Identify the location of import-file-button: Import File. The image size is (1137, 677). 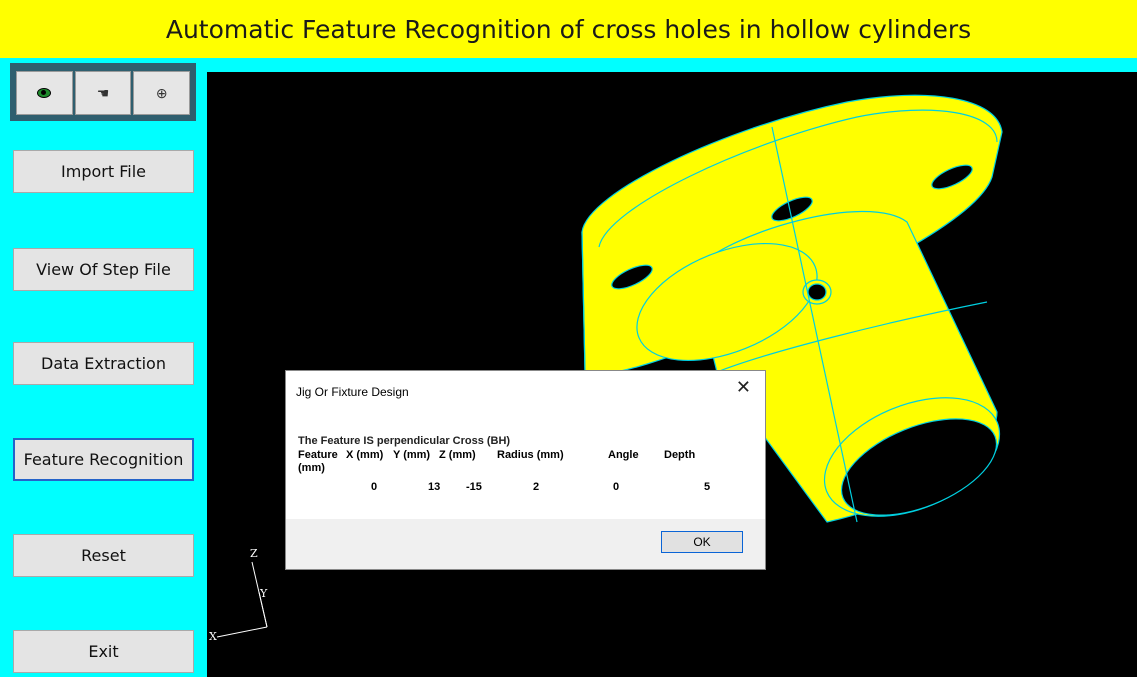
(103, 171).